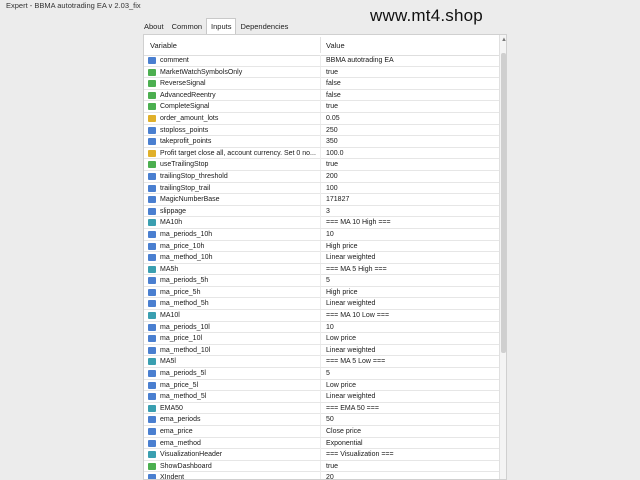  I want to click on tab-about: About, so click(154, 26).